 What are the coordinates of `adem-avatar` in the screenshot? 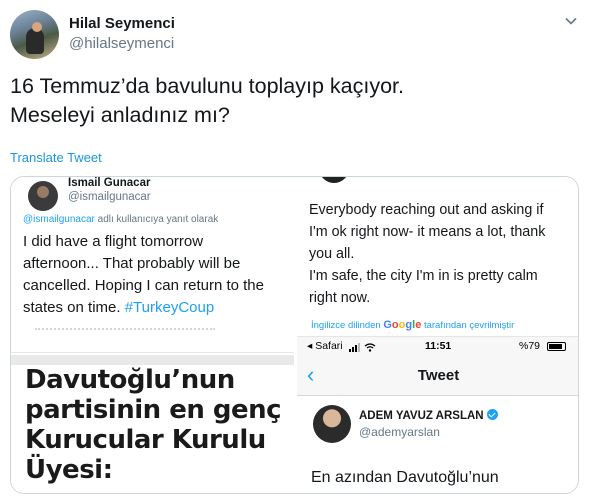 It's located at (332, 424).